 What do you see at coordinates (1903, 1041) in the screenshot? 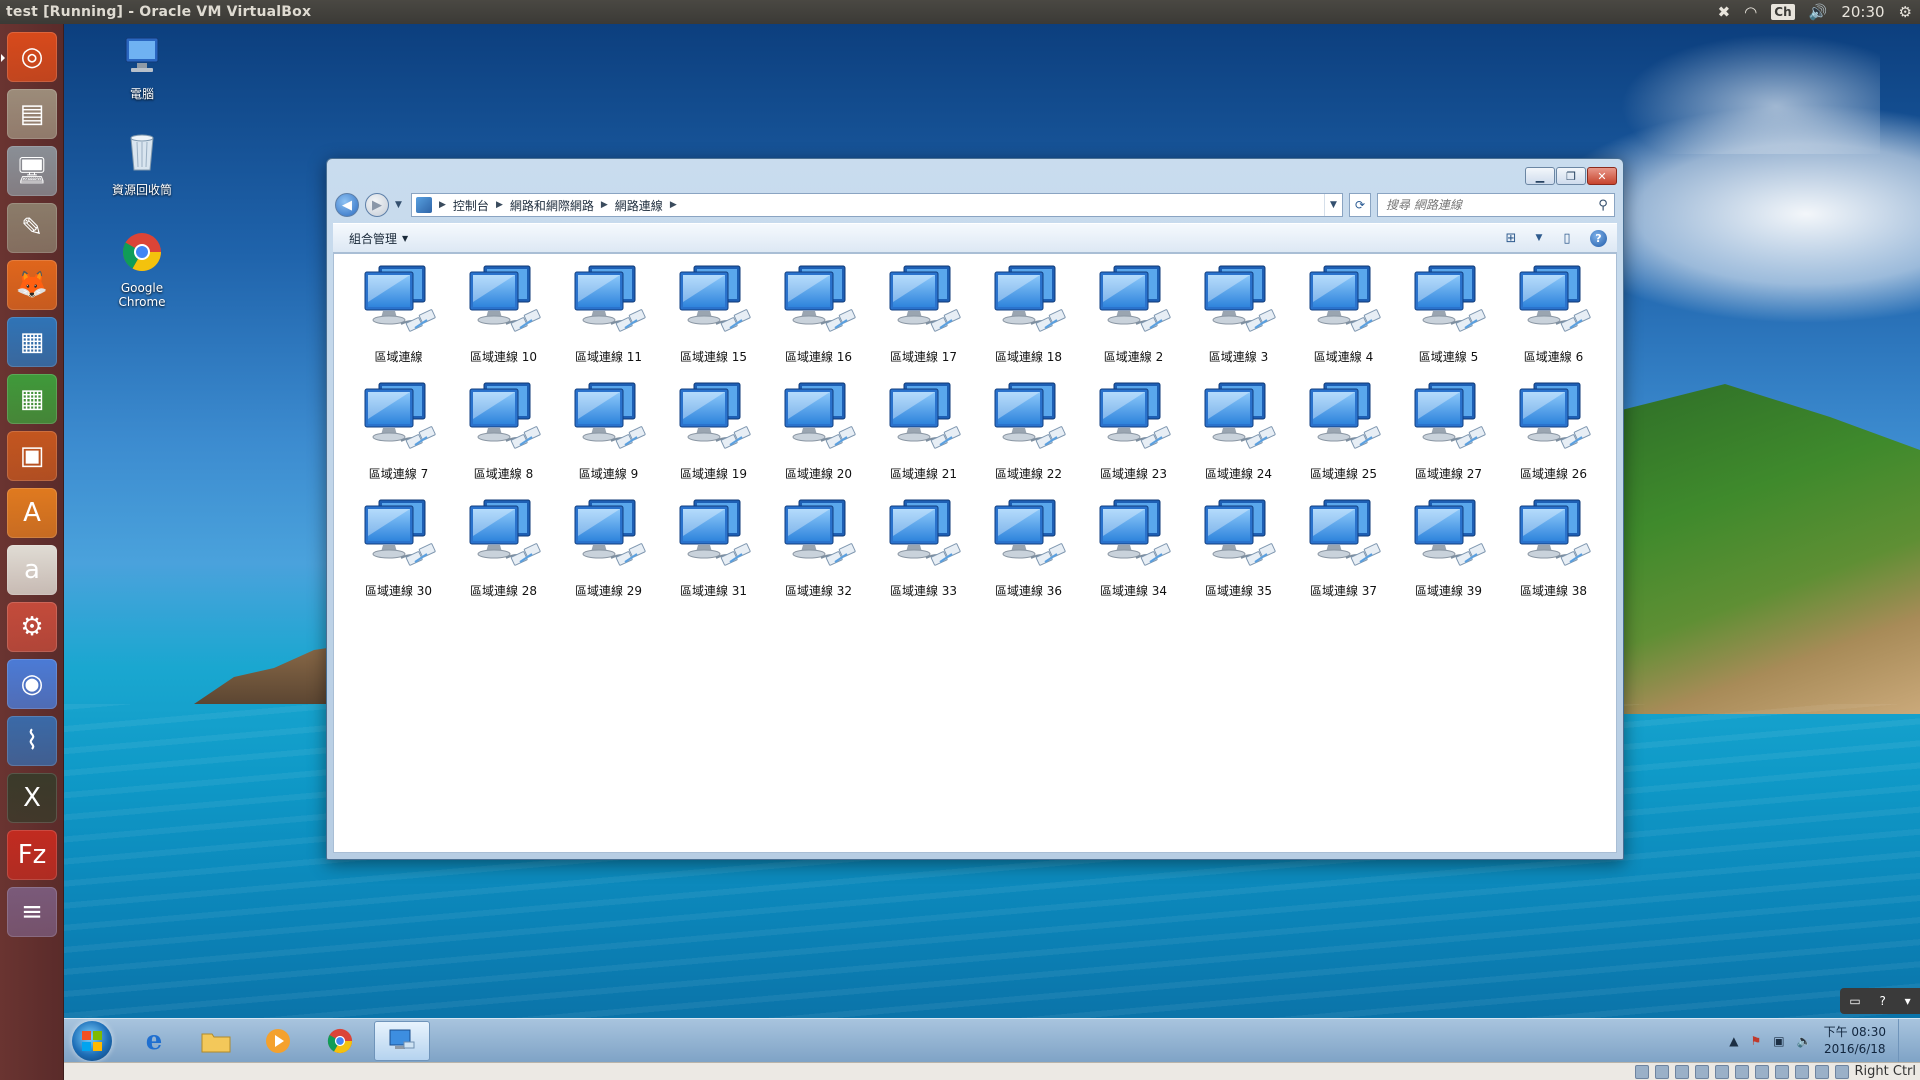
I see `show-desktop-button` at bounding box center [1903, 1041].